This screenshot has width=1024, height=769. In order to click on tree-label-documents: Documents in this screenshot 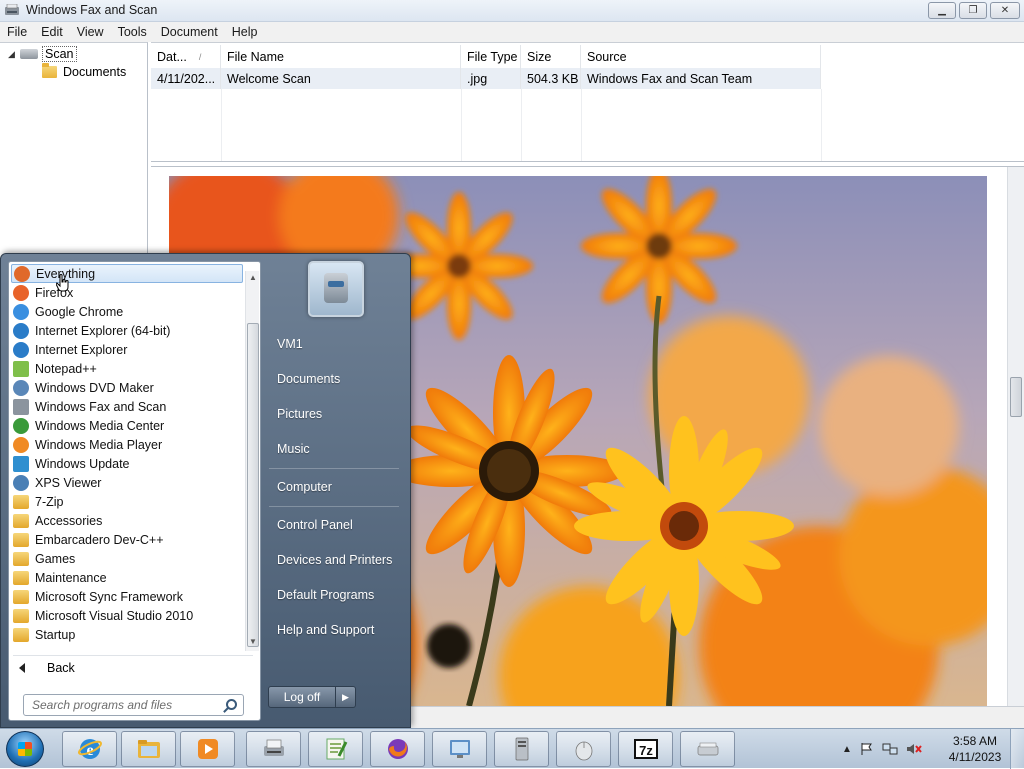, I will do `click(95, 72)`.